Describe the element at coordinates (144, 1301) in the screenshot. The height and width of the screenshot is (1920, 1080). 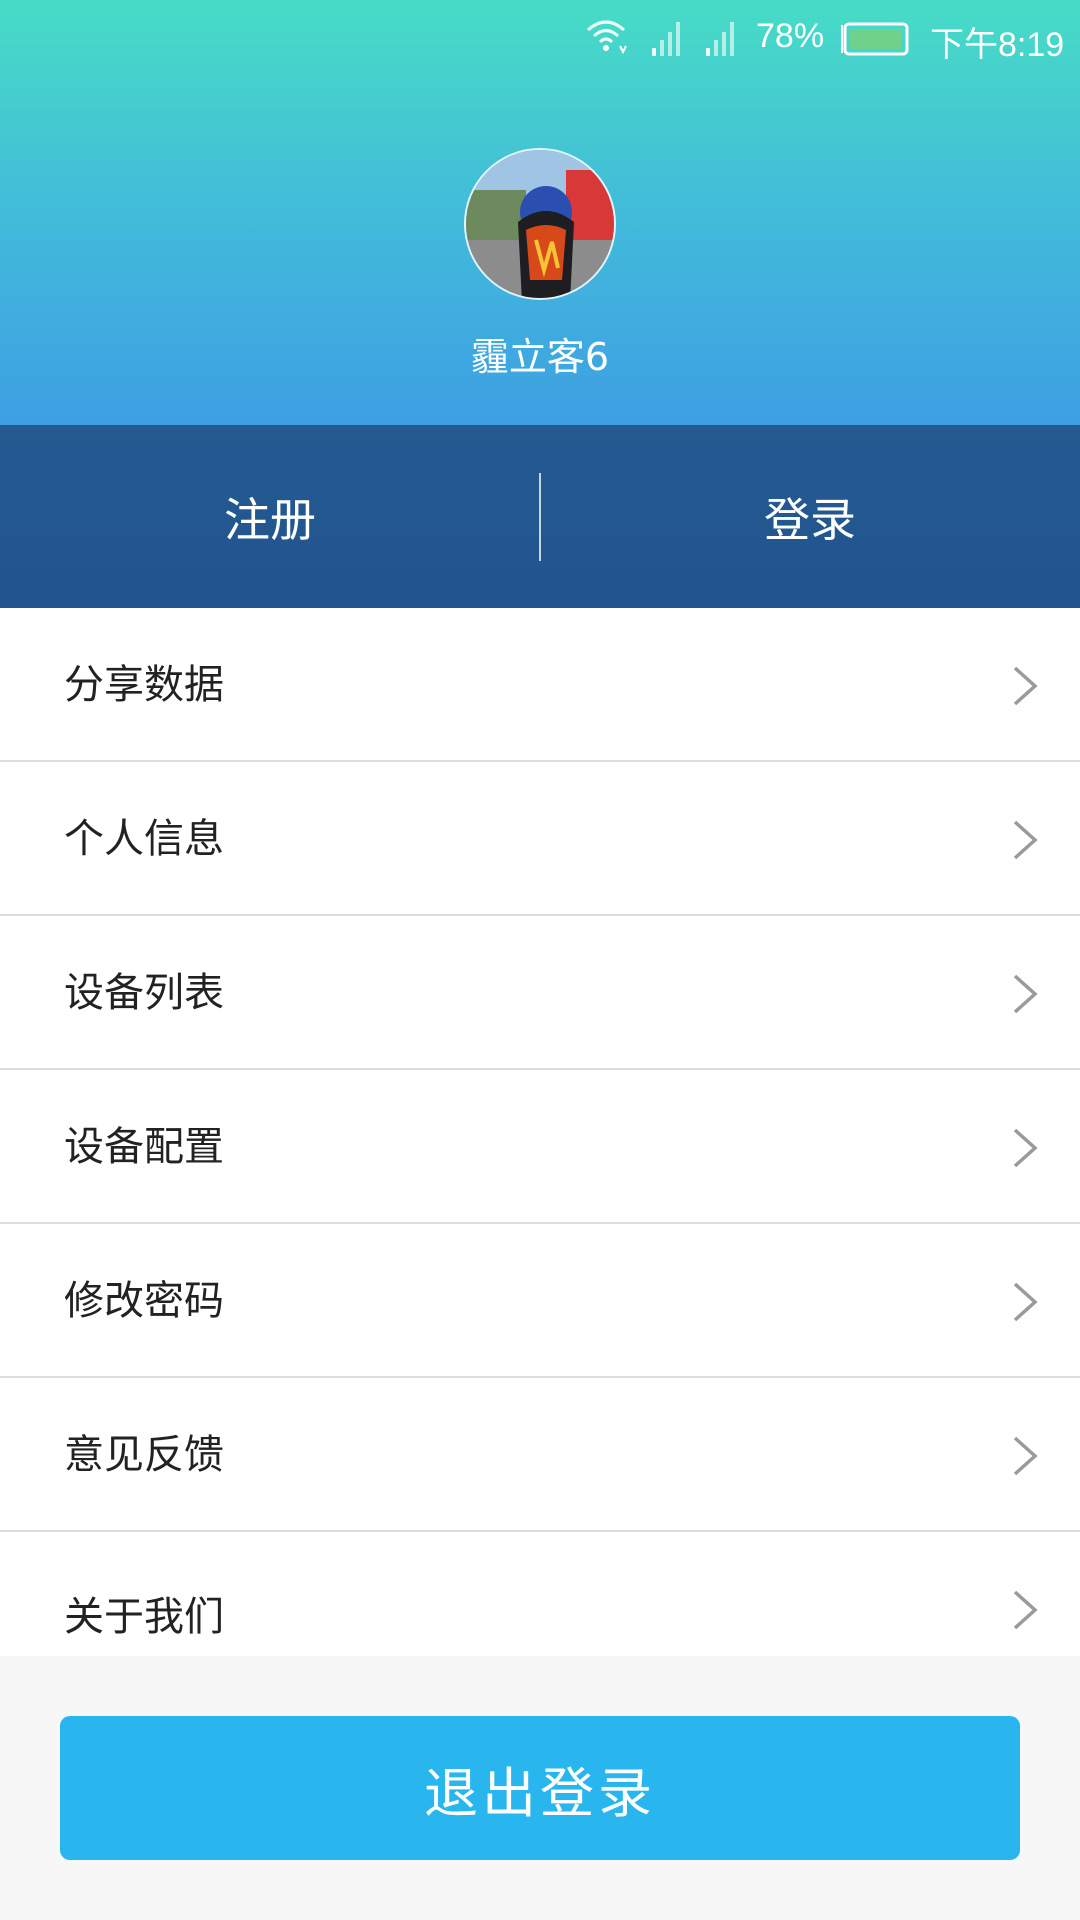
I see `menu-item-label: 修改密码` at that location.